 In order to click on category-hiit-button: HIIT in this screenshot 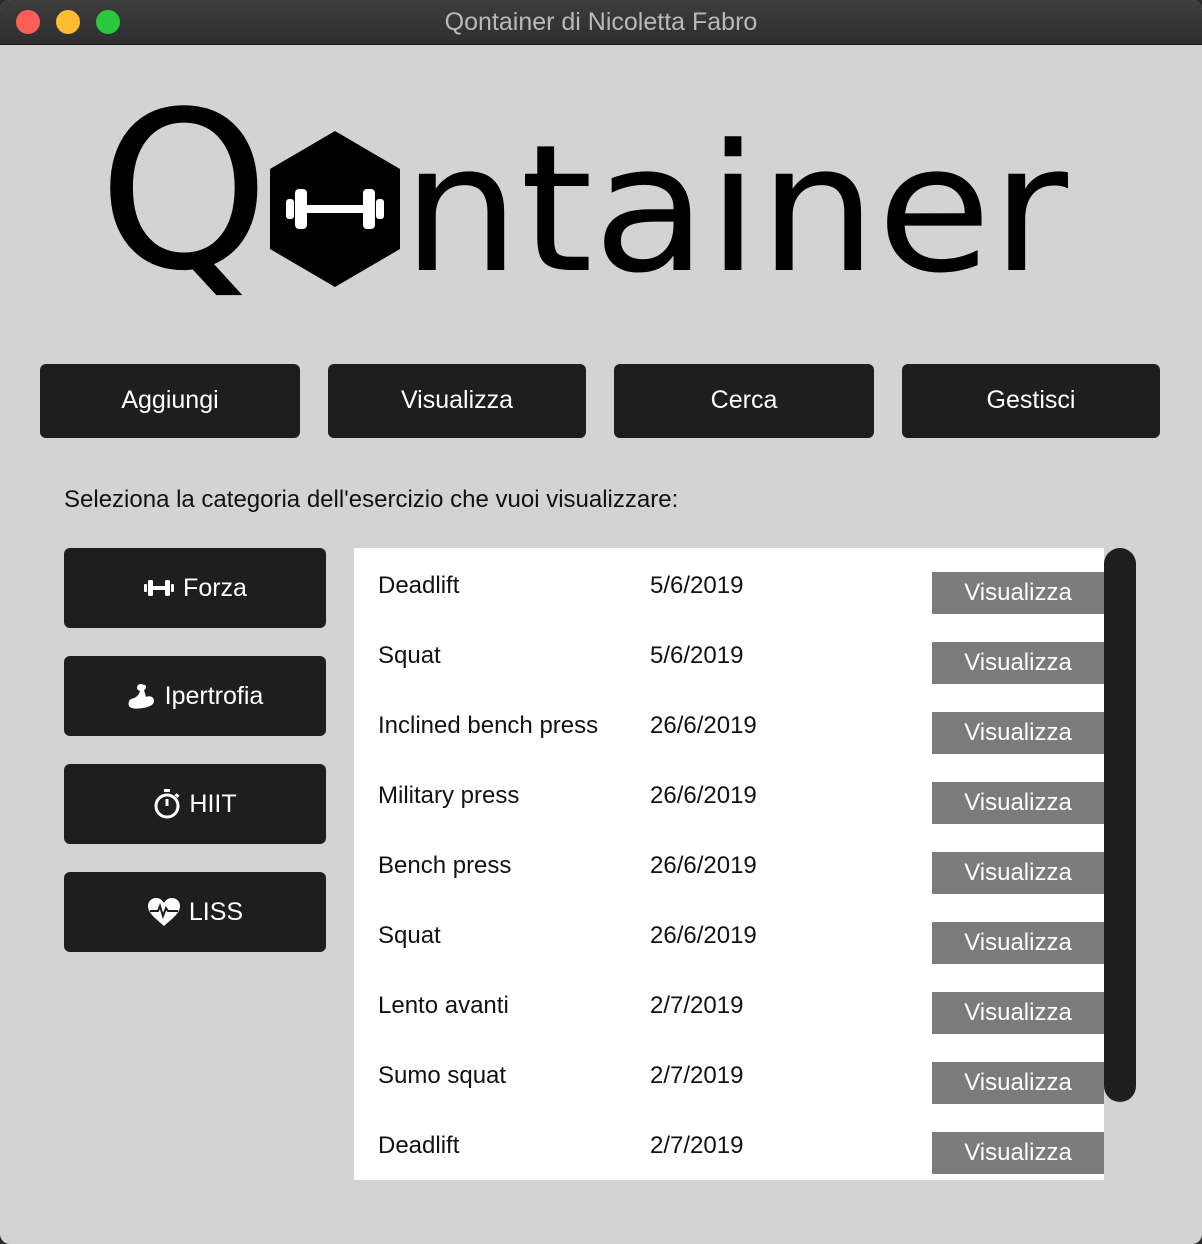, I will do `click(195, 804)`.